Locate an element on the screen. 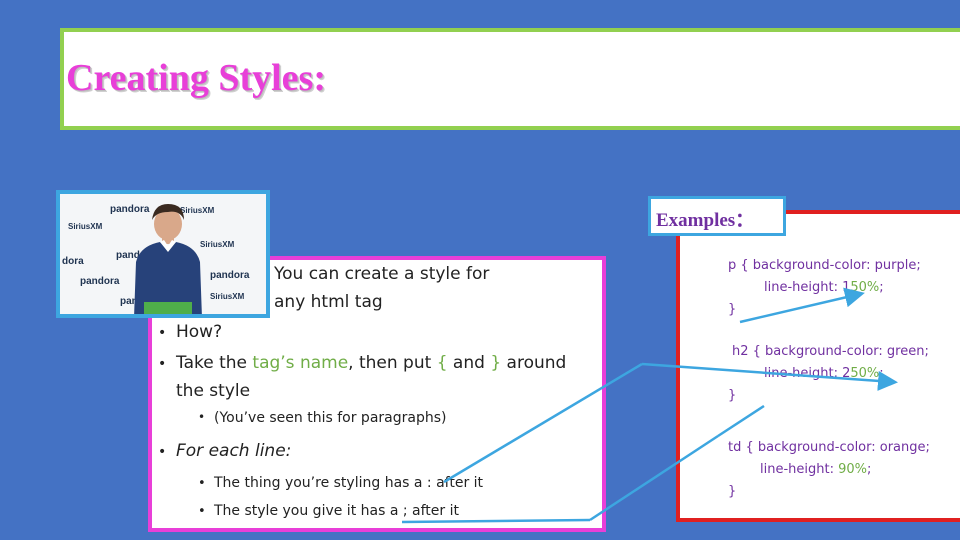 The image size is (960, 540). h2-rule-line2: line-height: 250%; is located at coordinates (824, 373).